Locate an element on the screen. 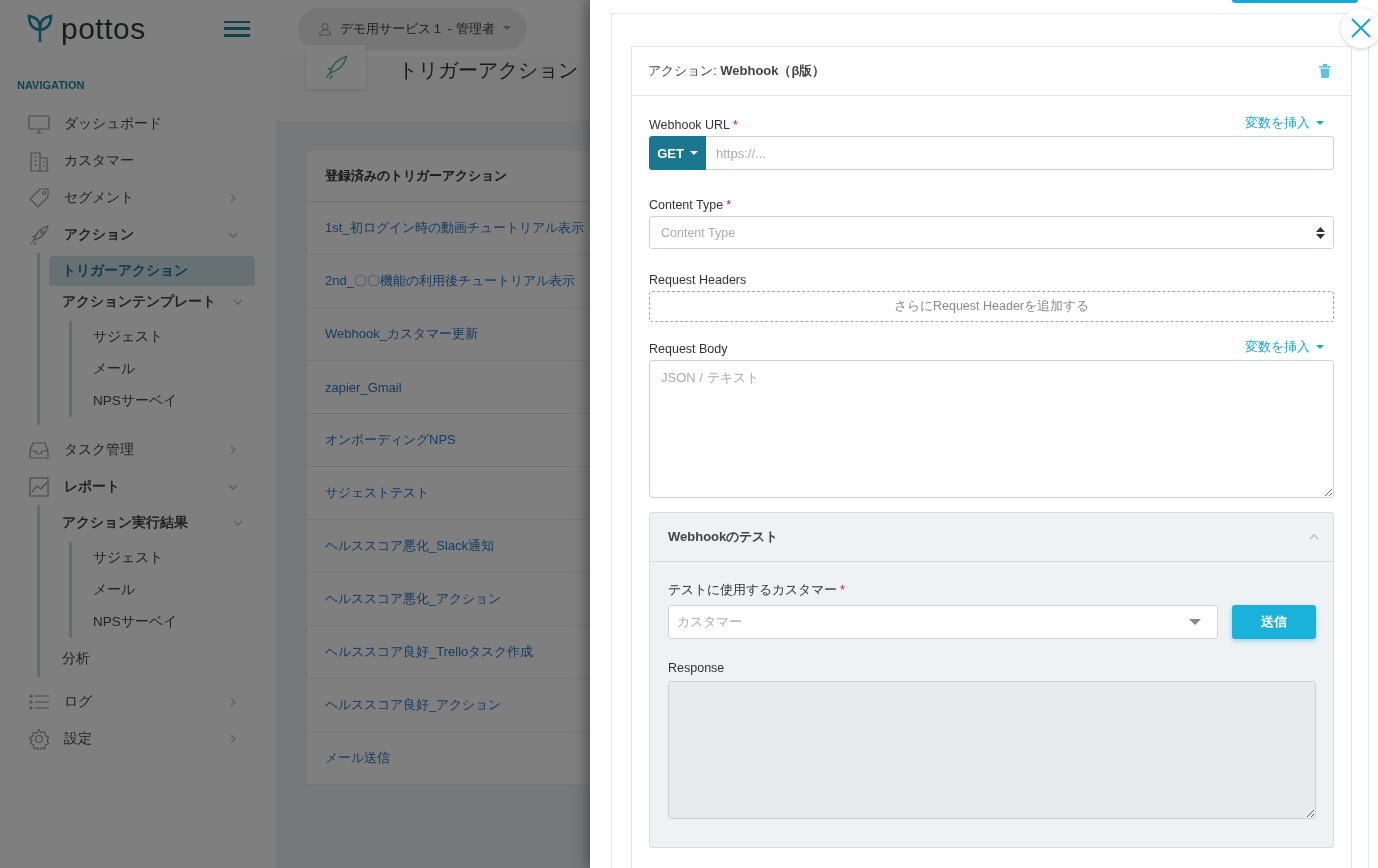  nav-item: 設定 is located at coordinates (138, 738).